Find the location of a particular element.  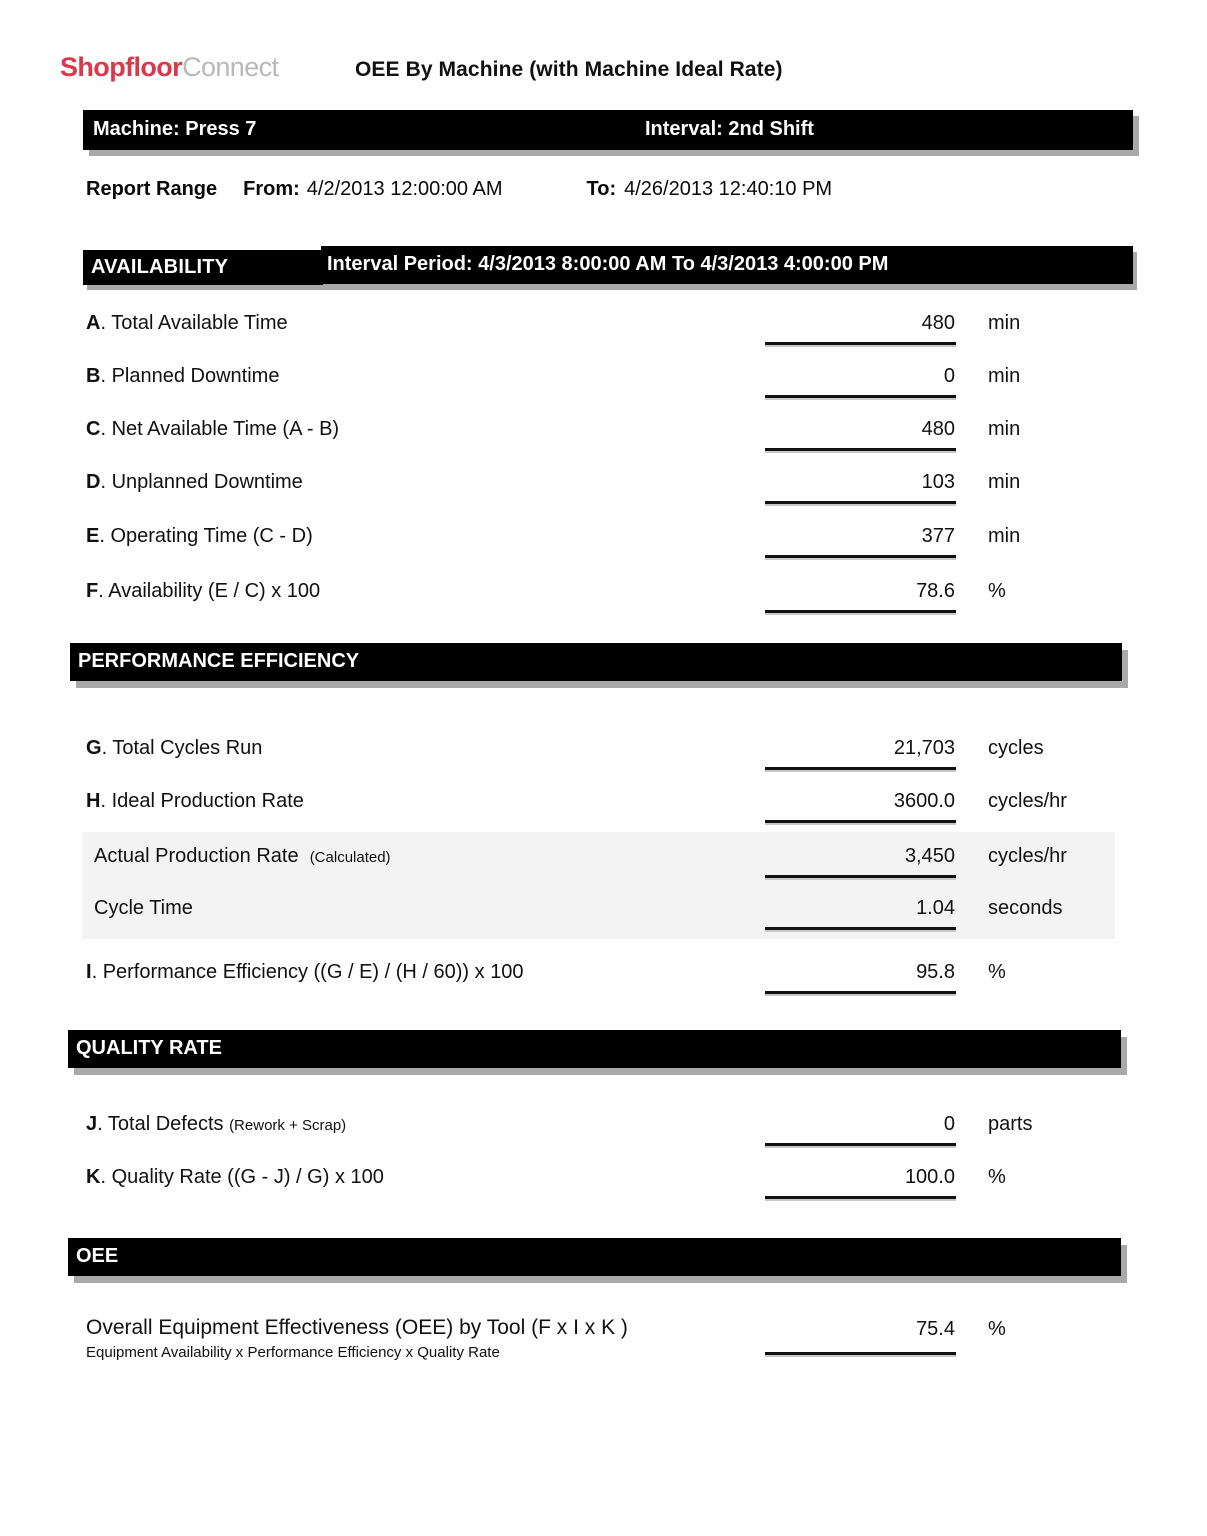

oee-row-unit: % is located at coordinates (997, 1329).